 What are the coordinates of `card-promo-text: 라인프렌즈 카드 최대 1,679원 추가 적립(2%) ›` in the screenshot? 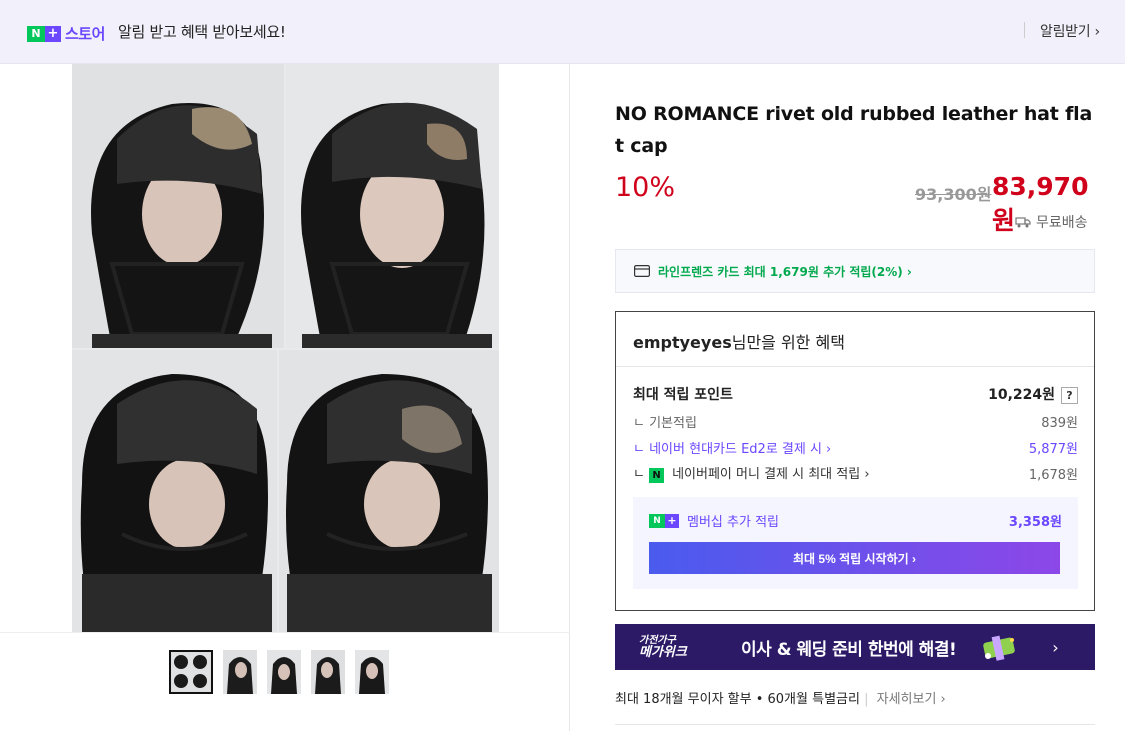 It's located at (785, 271).